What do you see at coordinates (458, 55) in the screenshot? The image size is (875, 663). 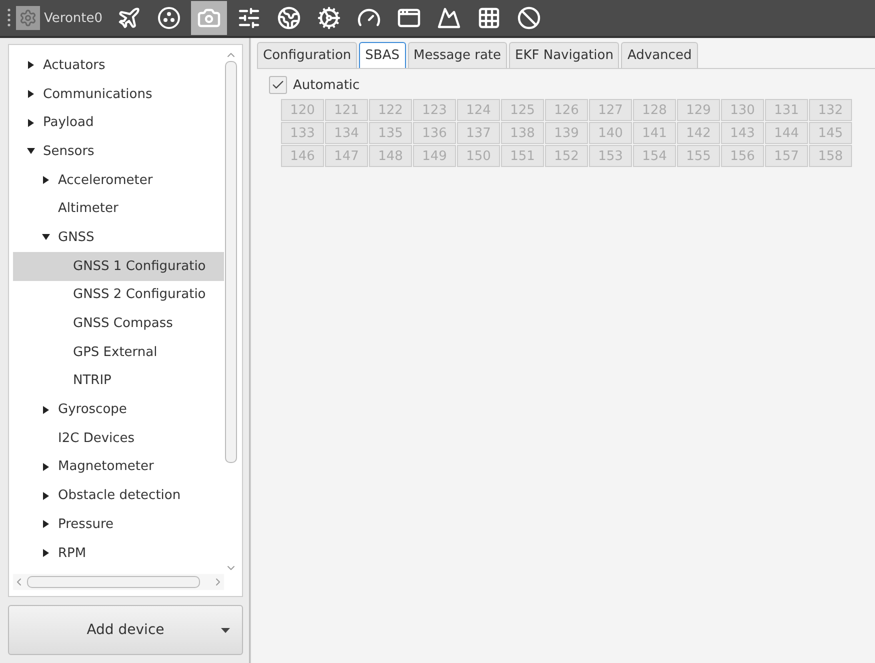 I see `tab: Message rate` at bounding box center [458, 55].